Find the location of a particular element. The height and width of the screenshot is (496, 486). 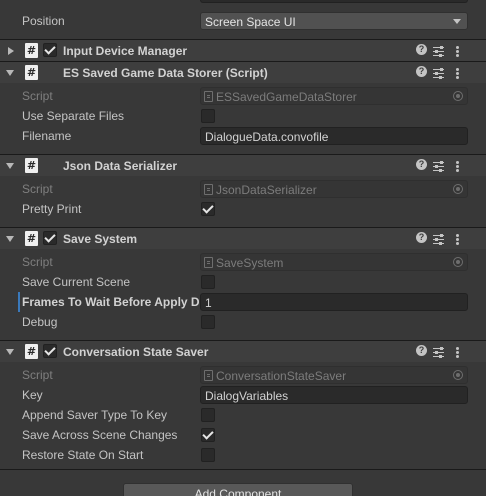

script-row: Script ConversationStateSaver is located at coordinates (243, 375).